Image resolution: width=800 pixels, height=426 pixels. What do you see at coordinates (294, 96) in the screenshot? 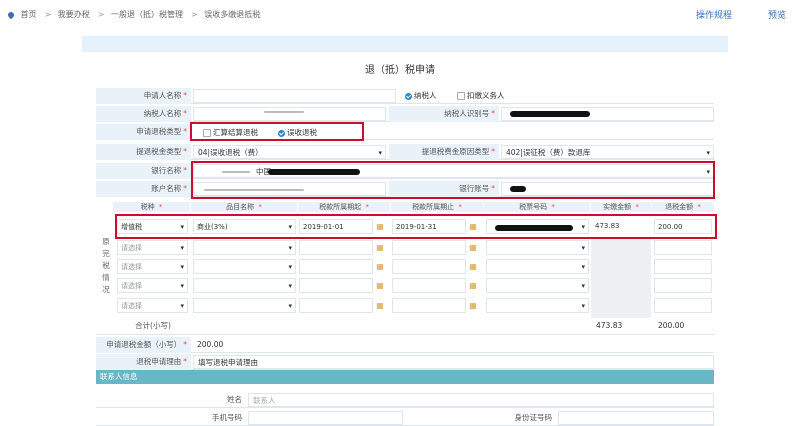
I see `applicant-input` at bounding box center [294, 96].